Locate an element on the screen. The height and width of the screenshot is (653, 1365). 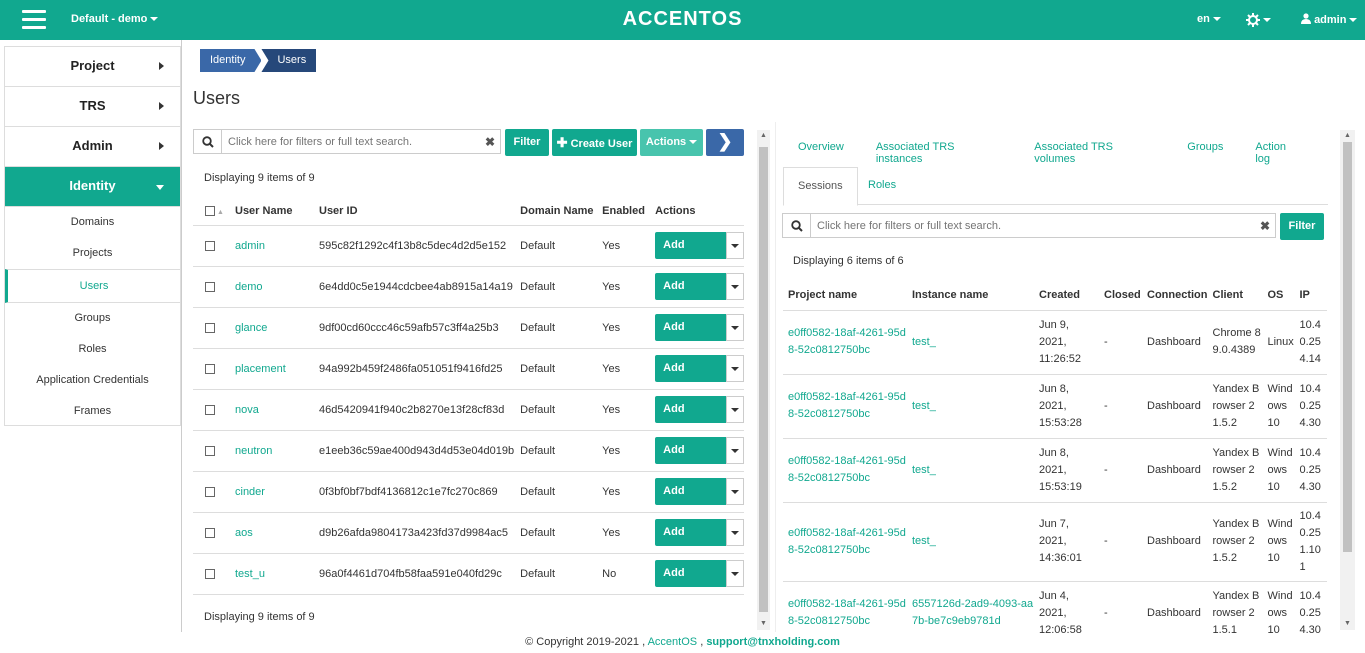
sidebar-sub-groups: Groups is located at coordinates (92, 318).